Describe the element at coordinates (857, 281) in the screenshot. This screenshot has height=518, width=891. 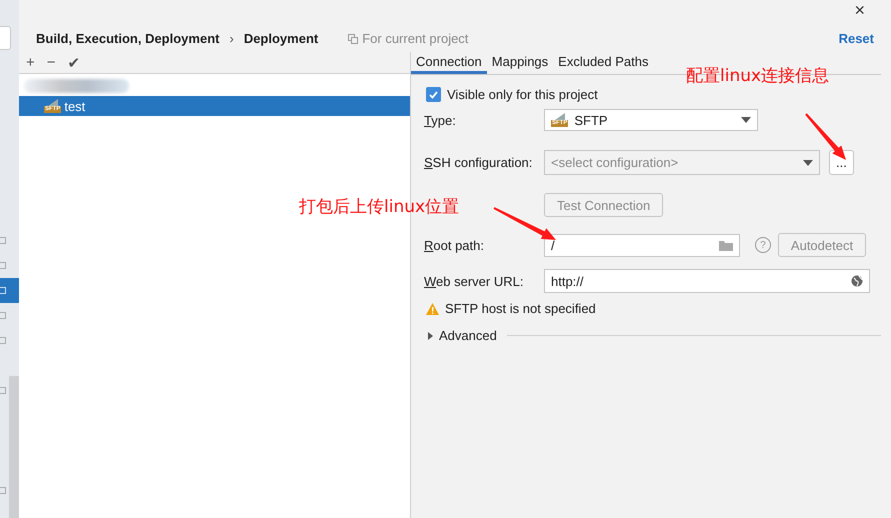
I see `globe-icon` at that location.